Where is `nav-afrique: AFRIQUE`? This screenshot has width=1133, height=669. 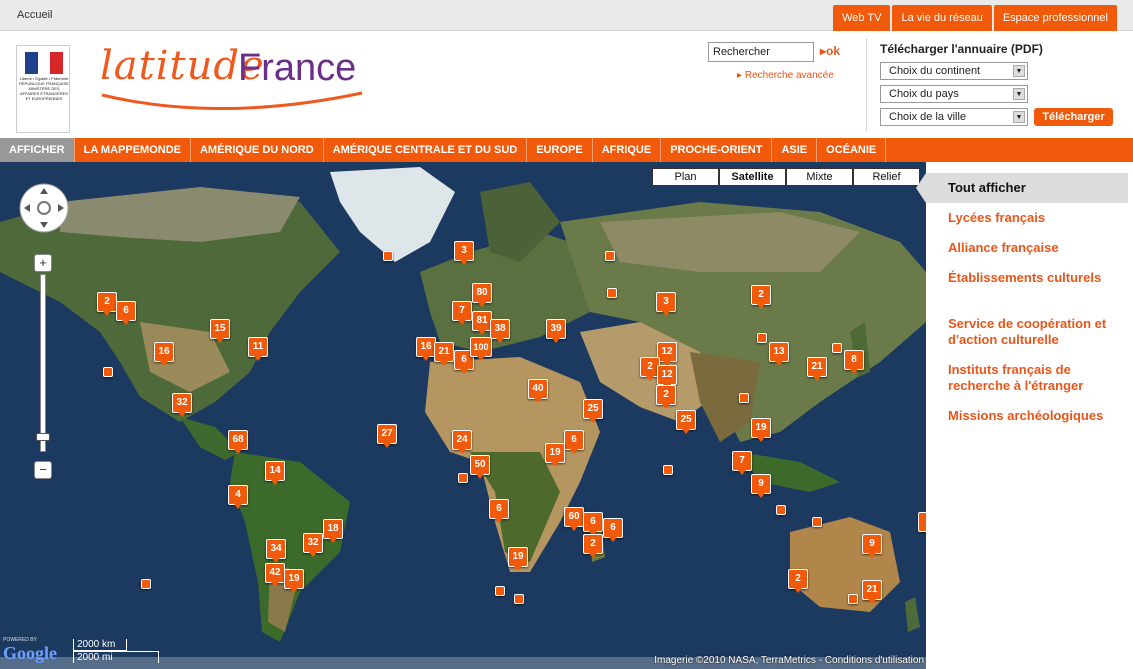 nav-afrique: AFRIQUE is located at coordinates (627, 150).